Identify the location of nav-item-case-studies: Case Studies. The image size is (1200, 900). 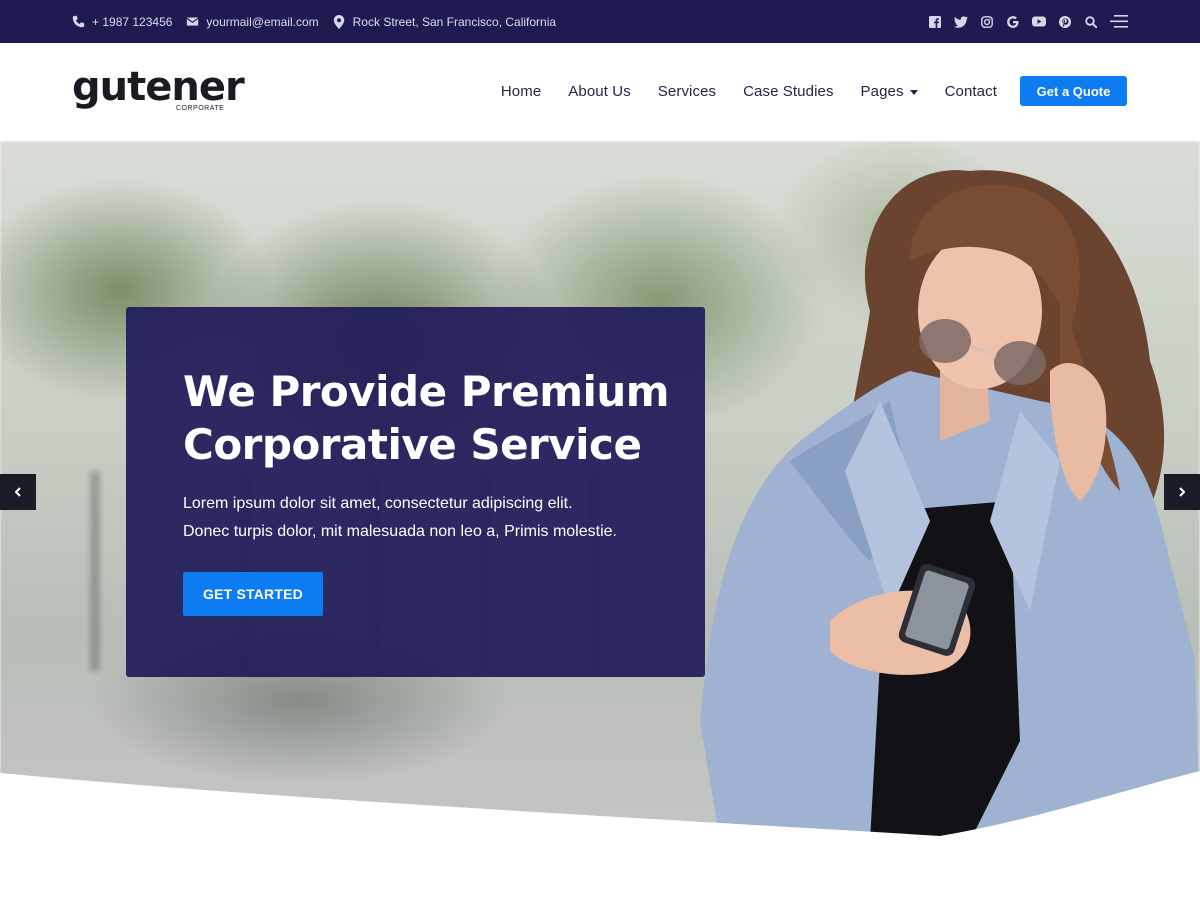
(788, 91).